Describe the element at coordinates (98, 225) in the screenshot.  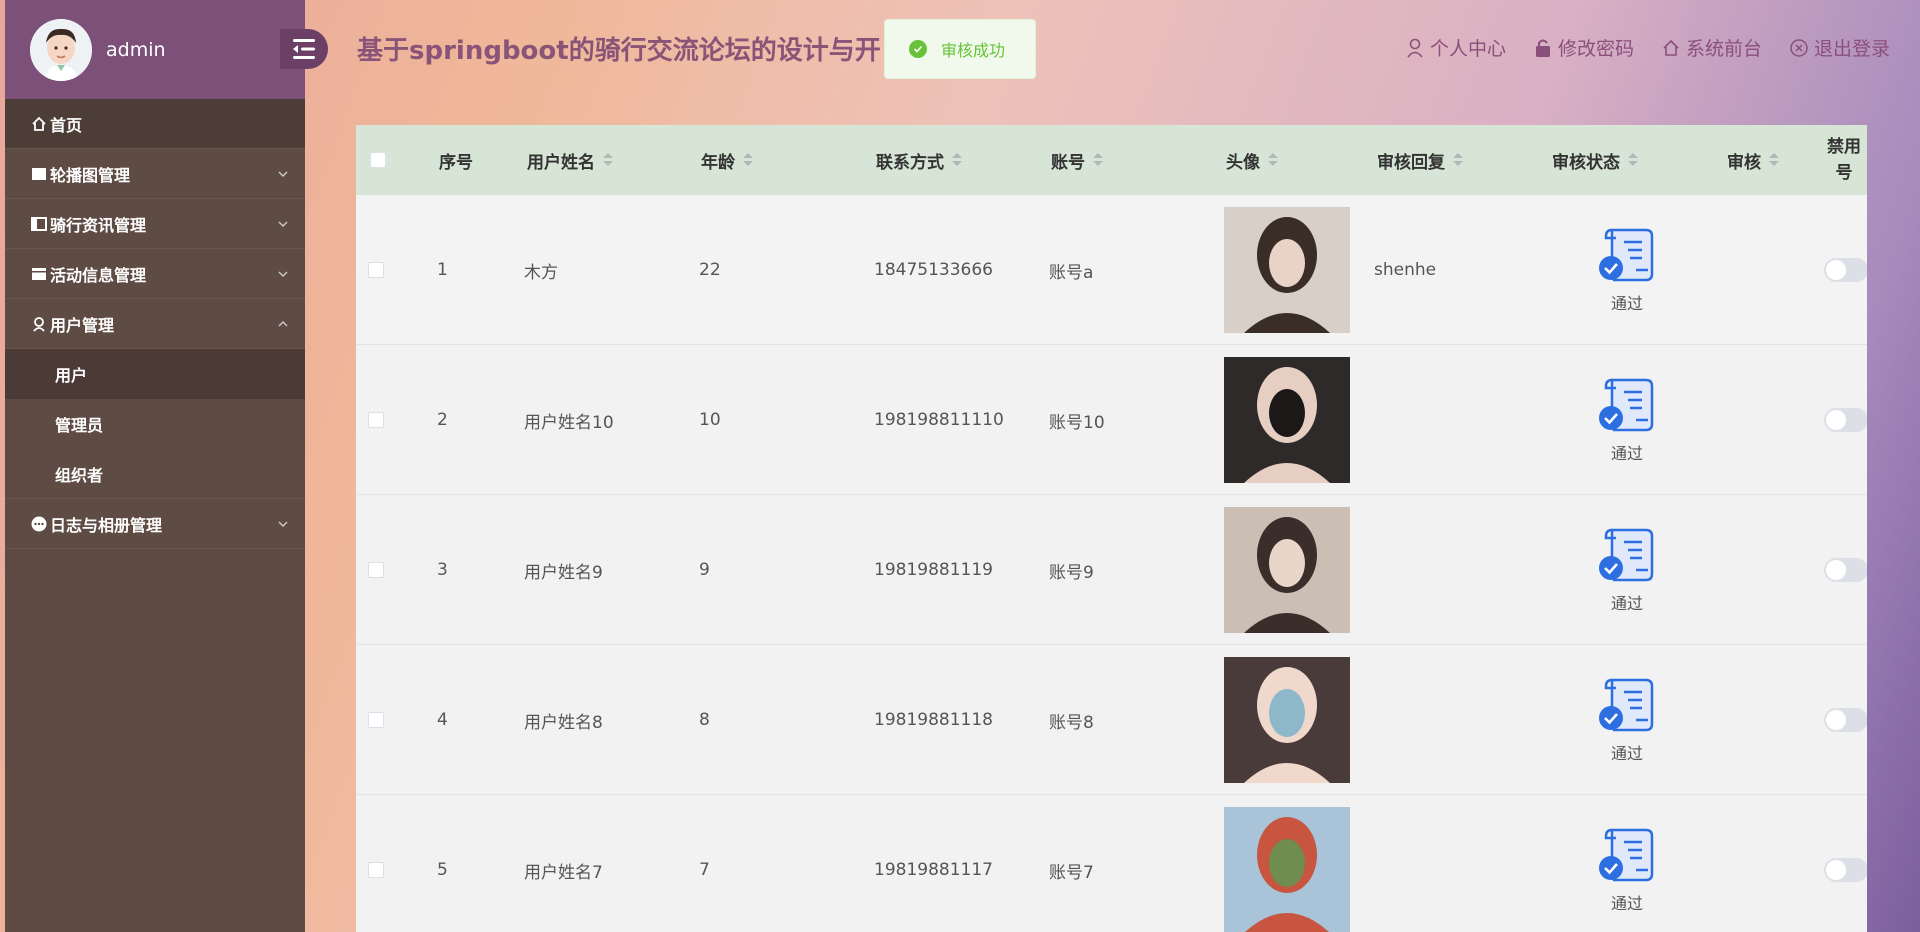
I see `sidebar-item-label: 骑行资讯管理` at that location.